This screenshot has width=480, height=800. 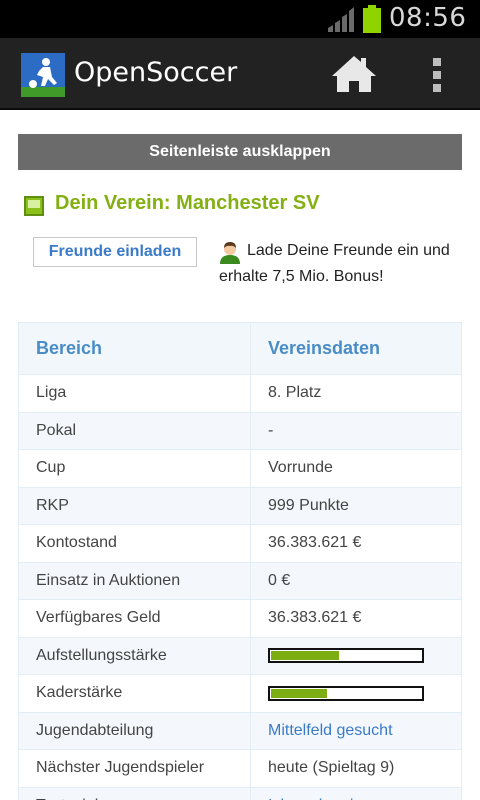 I want to click on table-row: Testspiele Ich suche einen, so click(x=240, y=793).